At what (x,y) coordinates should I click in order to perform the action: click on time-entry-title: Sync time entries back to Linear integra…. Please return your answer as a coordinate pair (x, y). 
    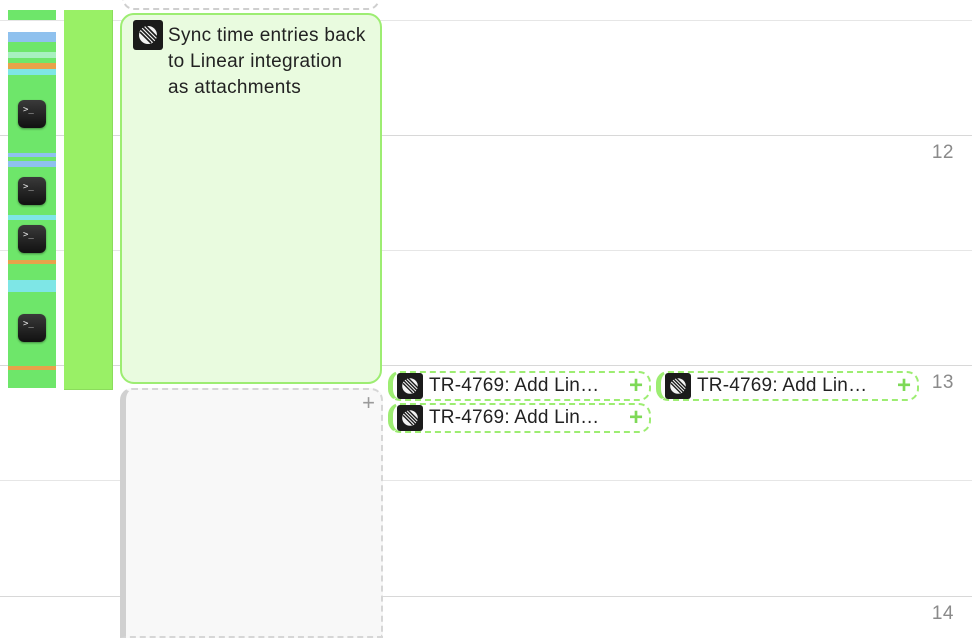
    Looking at the image, I should click on (267, 61).